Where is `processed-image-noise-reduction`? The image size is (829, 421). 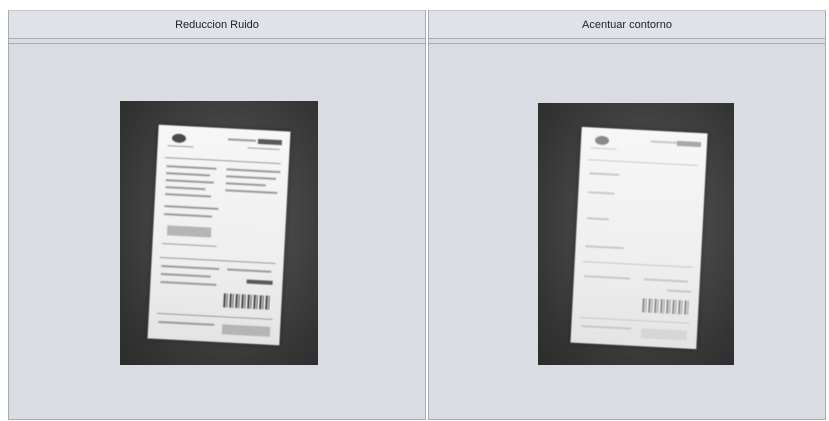 processed-image-noise-reduction is located at coordinates (219, 233).